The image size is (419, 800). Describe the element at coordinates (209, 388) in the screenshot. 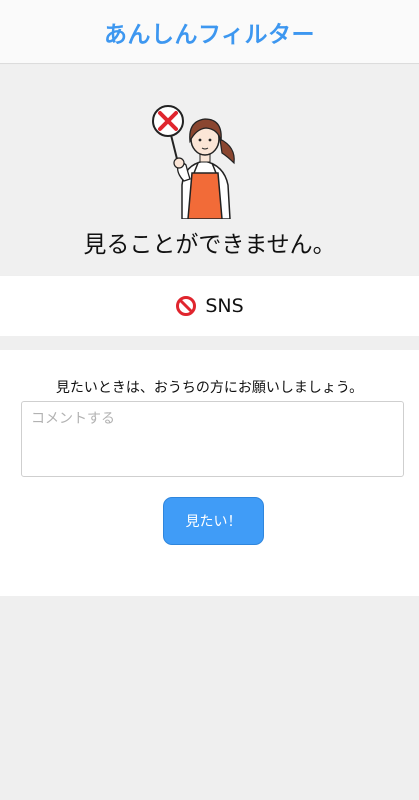

I see `request-instruction: 見たいときは、おうちの方にお願いしましょう。` at that location.